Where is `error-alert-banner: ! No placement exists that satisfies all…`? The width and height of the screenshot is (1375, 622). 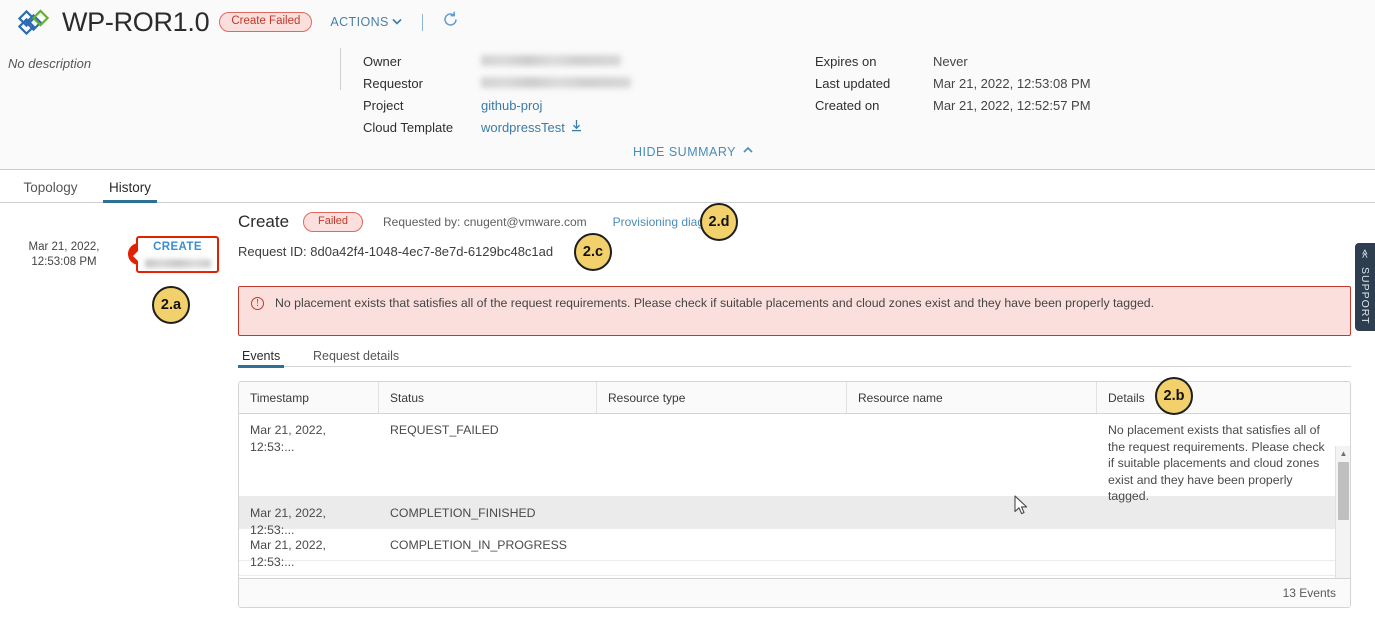 error-alert-banner: ! No placement exists that satisfies all… is located at coordinates (794, 311).